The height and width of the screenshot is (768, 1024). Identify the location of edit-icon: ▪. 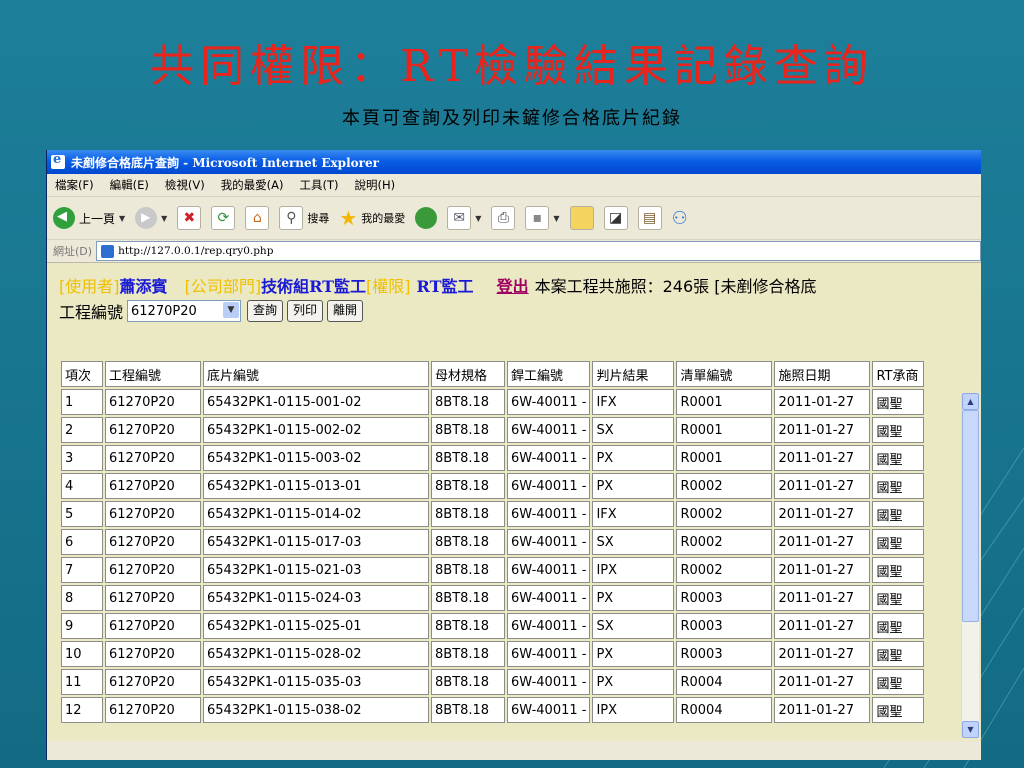
(537, 218).